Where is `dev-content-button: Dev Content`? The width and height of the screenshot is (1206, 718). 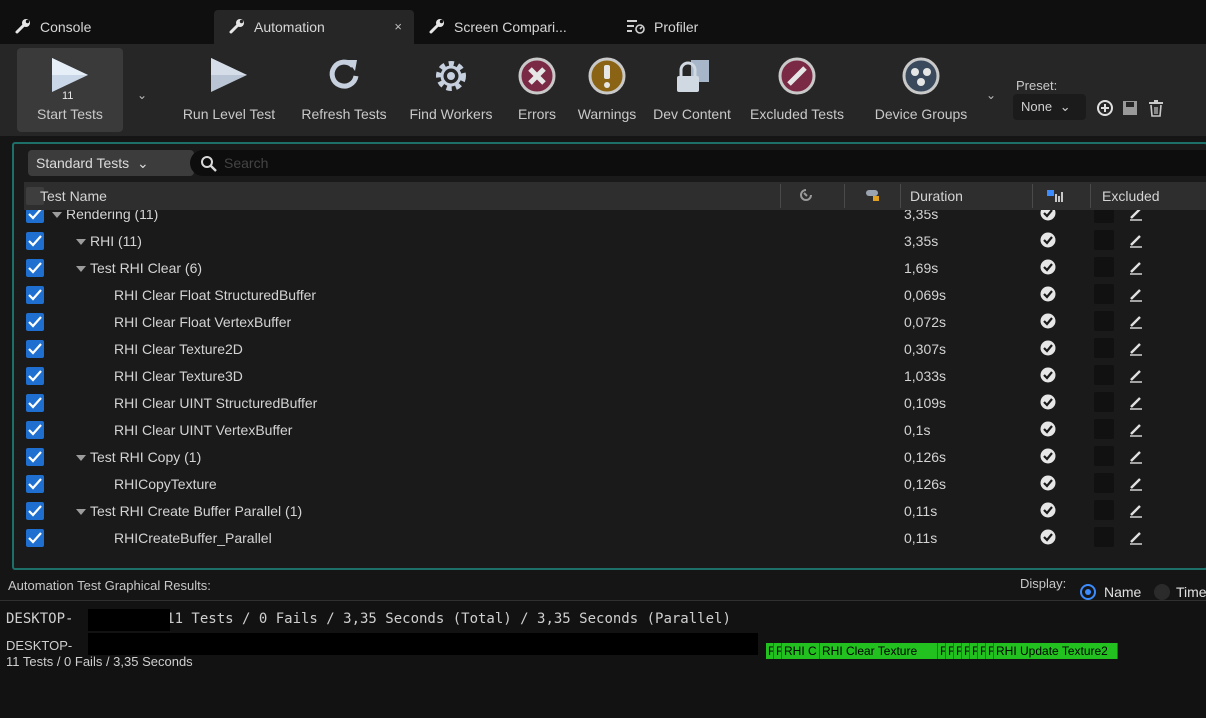 dev-content-button: Dev Content is located at coordinates (692, 90).